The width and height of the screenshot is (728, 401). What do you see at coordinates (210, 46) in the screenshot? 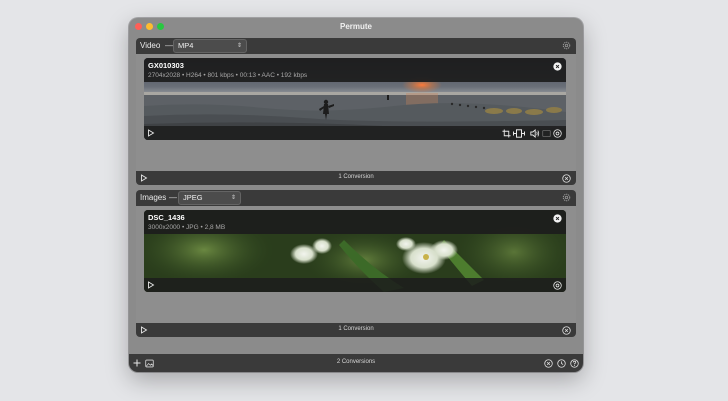
I see `video-format-select: MP4 ⇕` at bounding box center [210, 46].